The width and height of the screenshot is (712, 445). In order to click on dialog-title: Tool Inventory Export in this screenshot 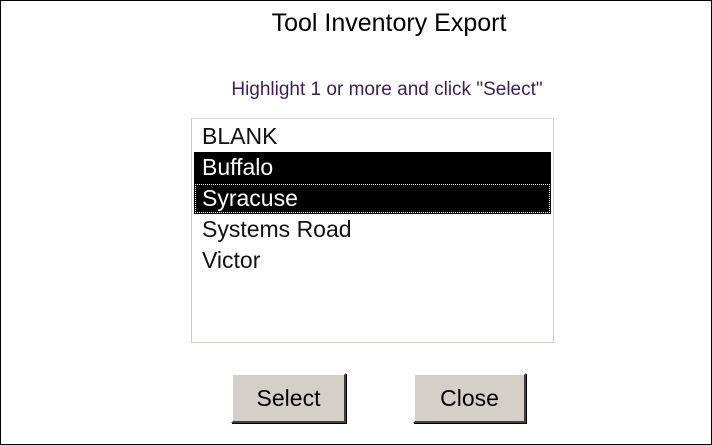, I will do `click(389, 23)`.